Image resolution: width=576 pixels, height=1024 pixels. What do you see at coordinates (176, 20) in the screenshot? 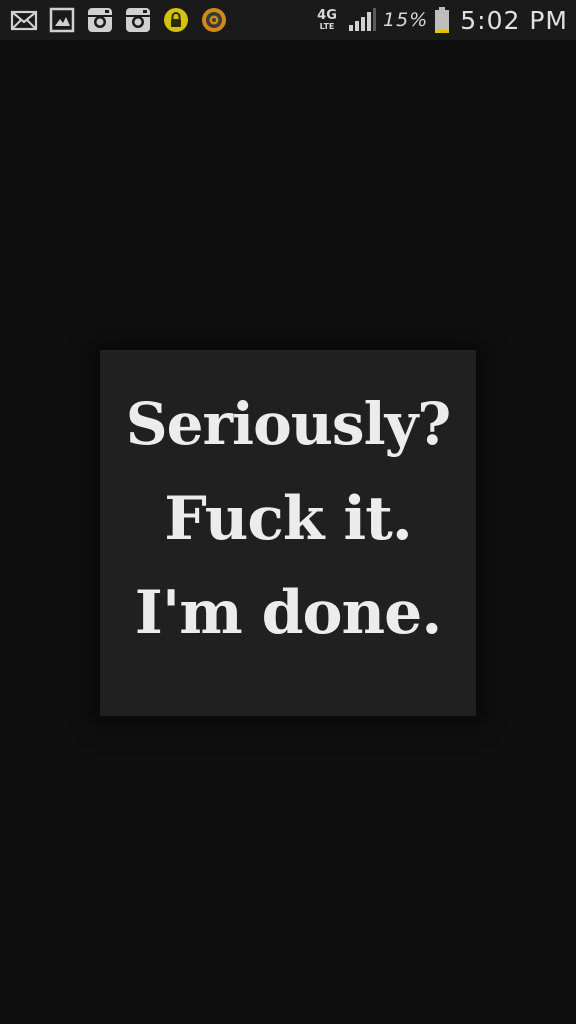
I see `lock-icon` at bounding box center [176, 20].